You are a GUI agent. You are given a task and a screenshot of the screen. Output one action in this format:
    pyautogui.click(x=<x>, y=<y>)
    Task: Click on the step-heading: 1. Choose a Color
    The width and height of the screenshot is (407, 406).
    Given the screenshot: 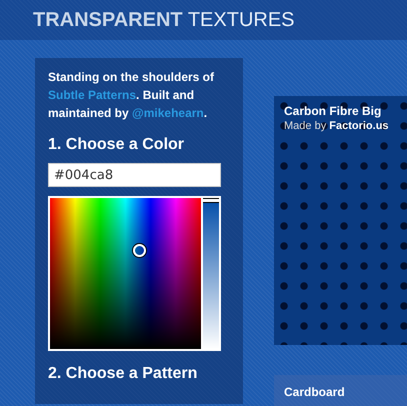 What is the action you would take?
    pyautogui.click(x=117, y=145)
    